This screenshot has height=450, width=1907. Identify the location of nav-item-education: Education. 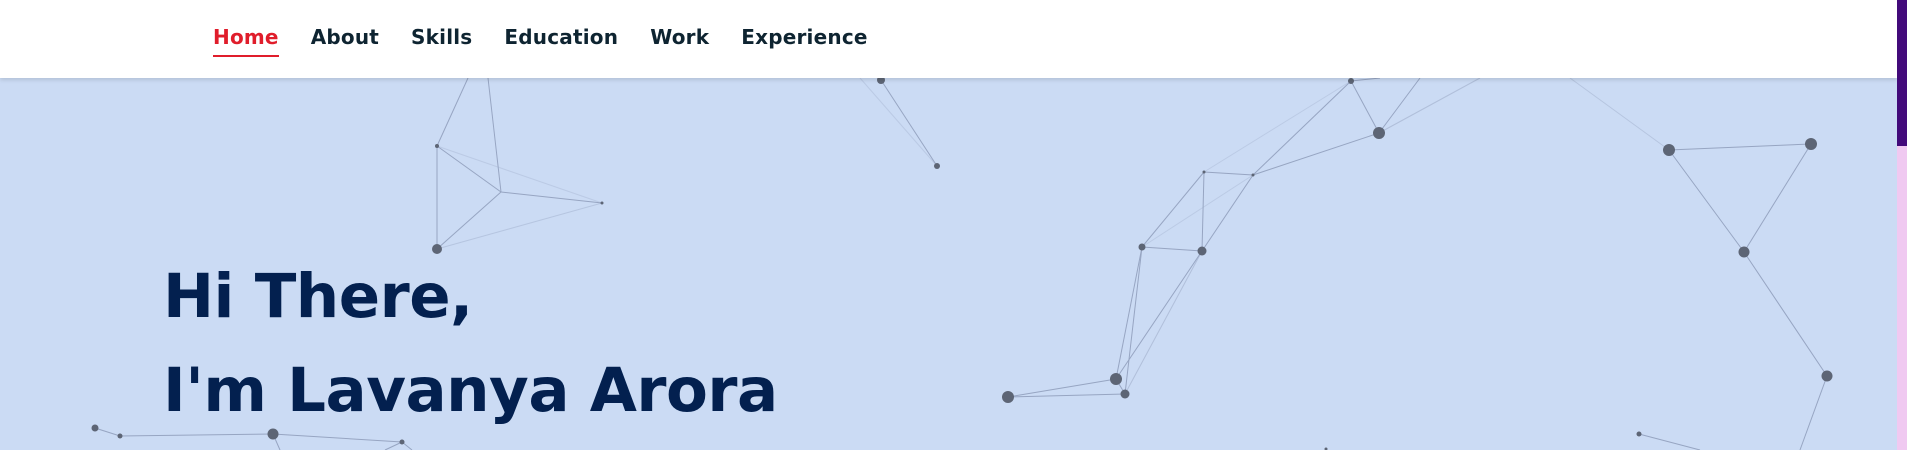
(561, 39).